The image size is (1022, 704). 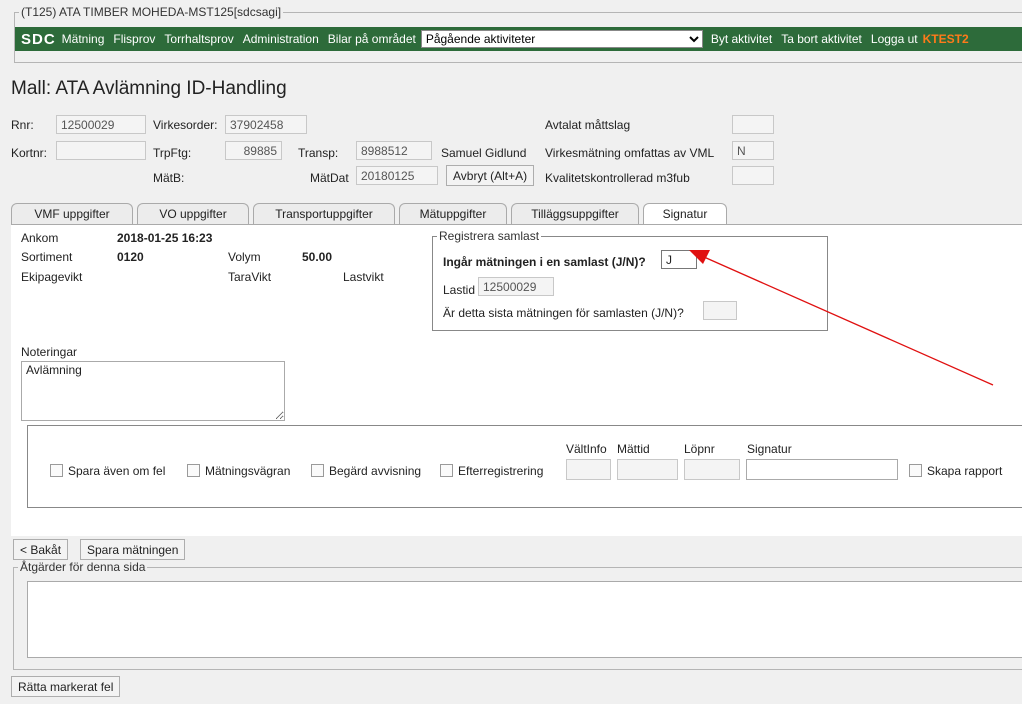 I want to click on spara-aven-om-fel-checkbox: Spara även om fel, so click(x=107, y=471).